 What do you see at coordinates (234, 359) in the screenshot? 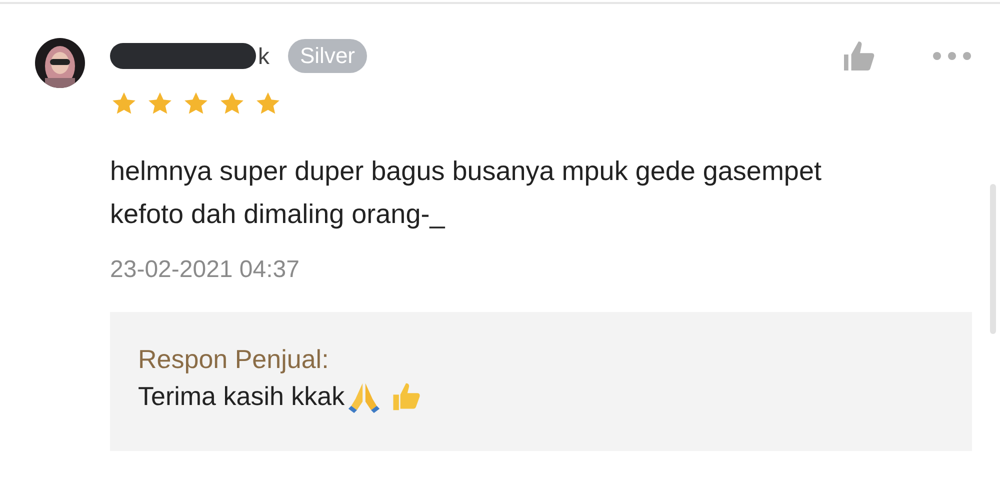
I see `reply-label: Respon Penjual:` at bounding box center [234, 359].